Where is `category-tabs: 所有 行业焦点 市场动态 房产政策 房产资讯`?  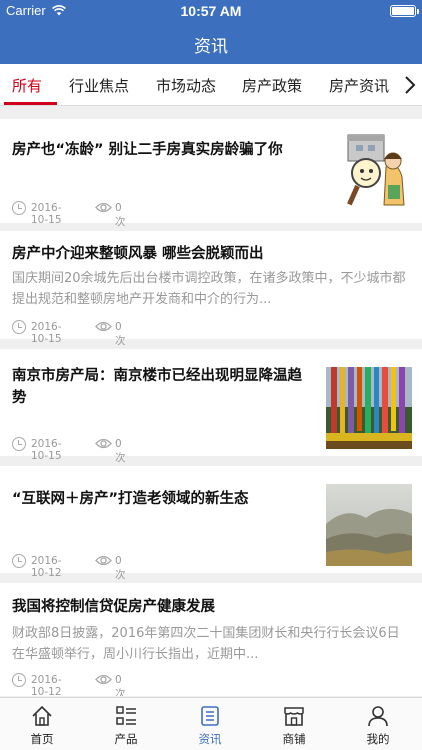
category-tabs: 所有 行业焦点 市场动态 房产政策 房产资讯 is located at coordinates (211, 85).